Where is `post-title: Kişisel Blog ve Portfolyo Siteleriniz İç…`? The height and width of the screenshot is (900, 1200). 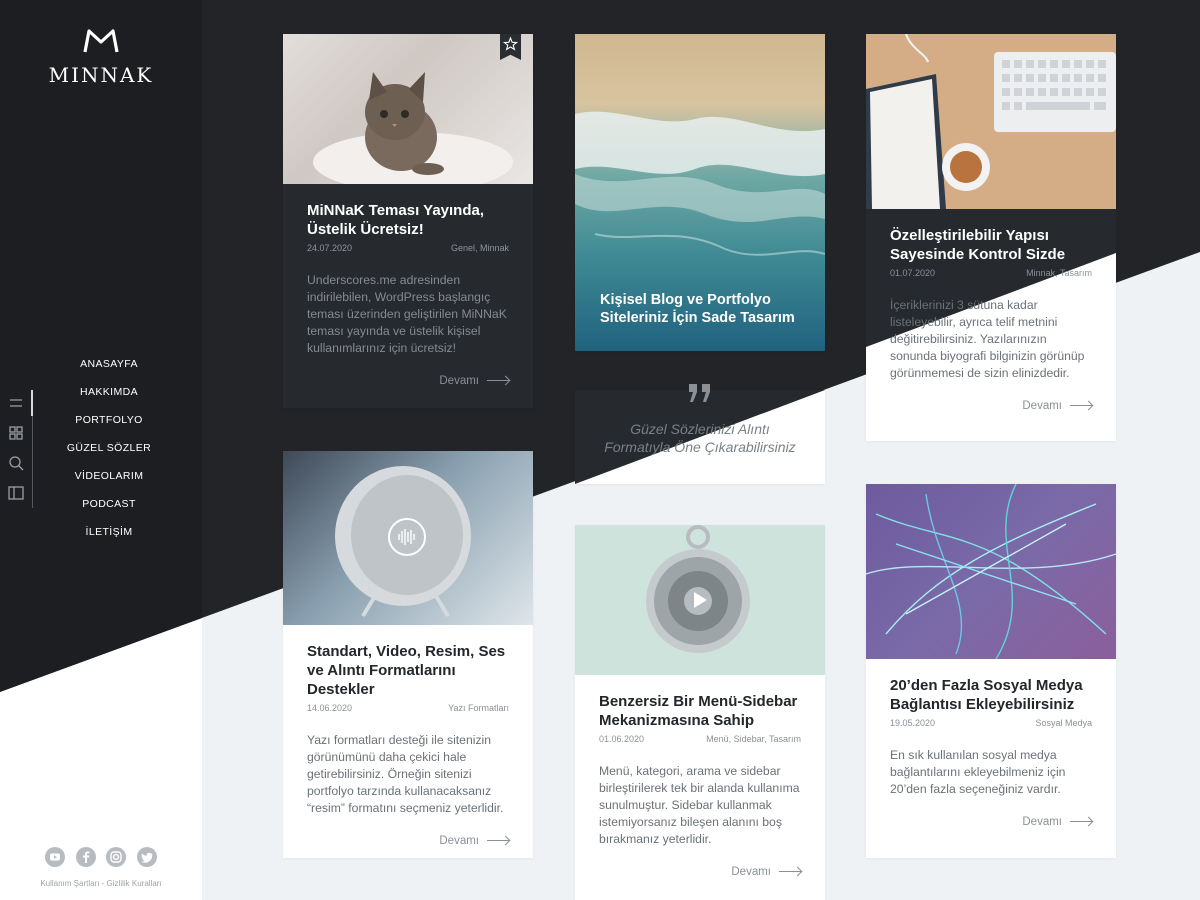
post-title: Kişisel Blog ve Portfolyo Siteleriniz İç… is located at coordinates (700, 309).